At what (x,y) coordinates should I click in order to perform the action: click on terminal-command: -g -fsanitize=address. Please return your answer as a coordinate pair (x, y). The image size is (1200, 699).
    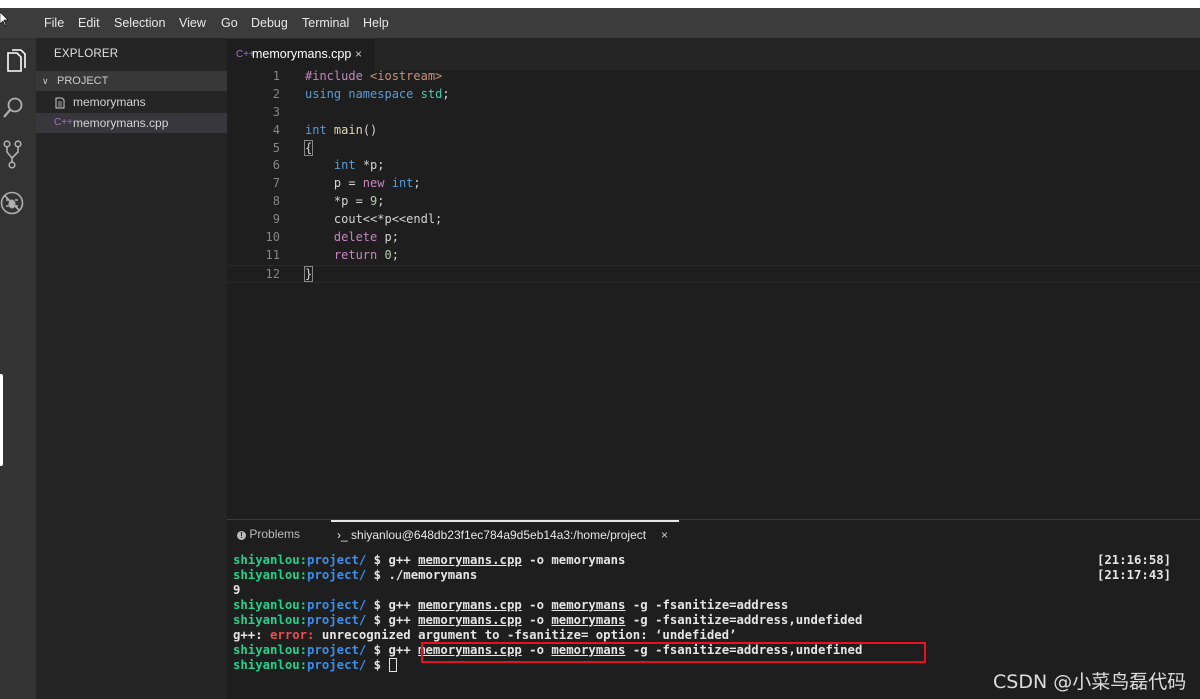
    Looking at the image, I should click on (707, 605).